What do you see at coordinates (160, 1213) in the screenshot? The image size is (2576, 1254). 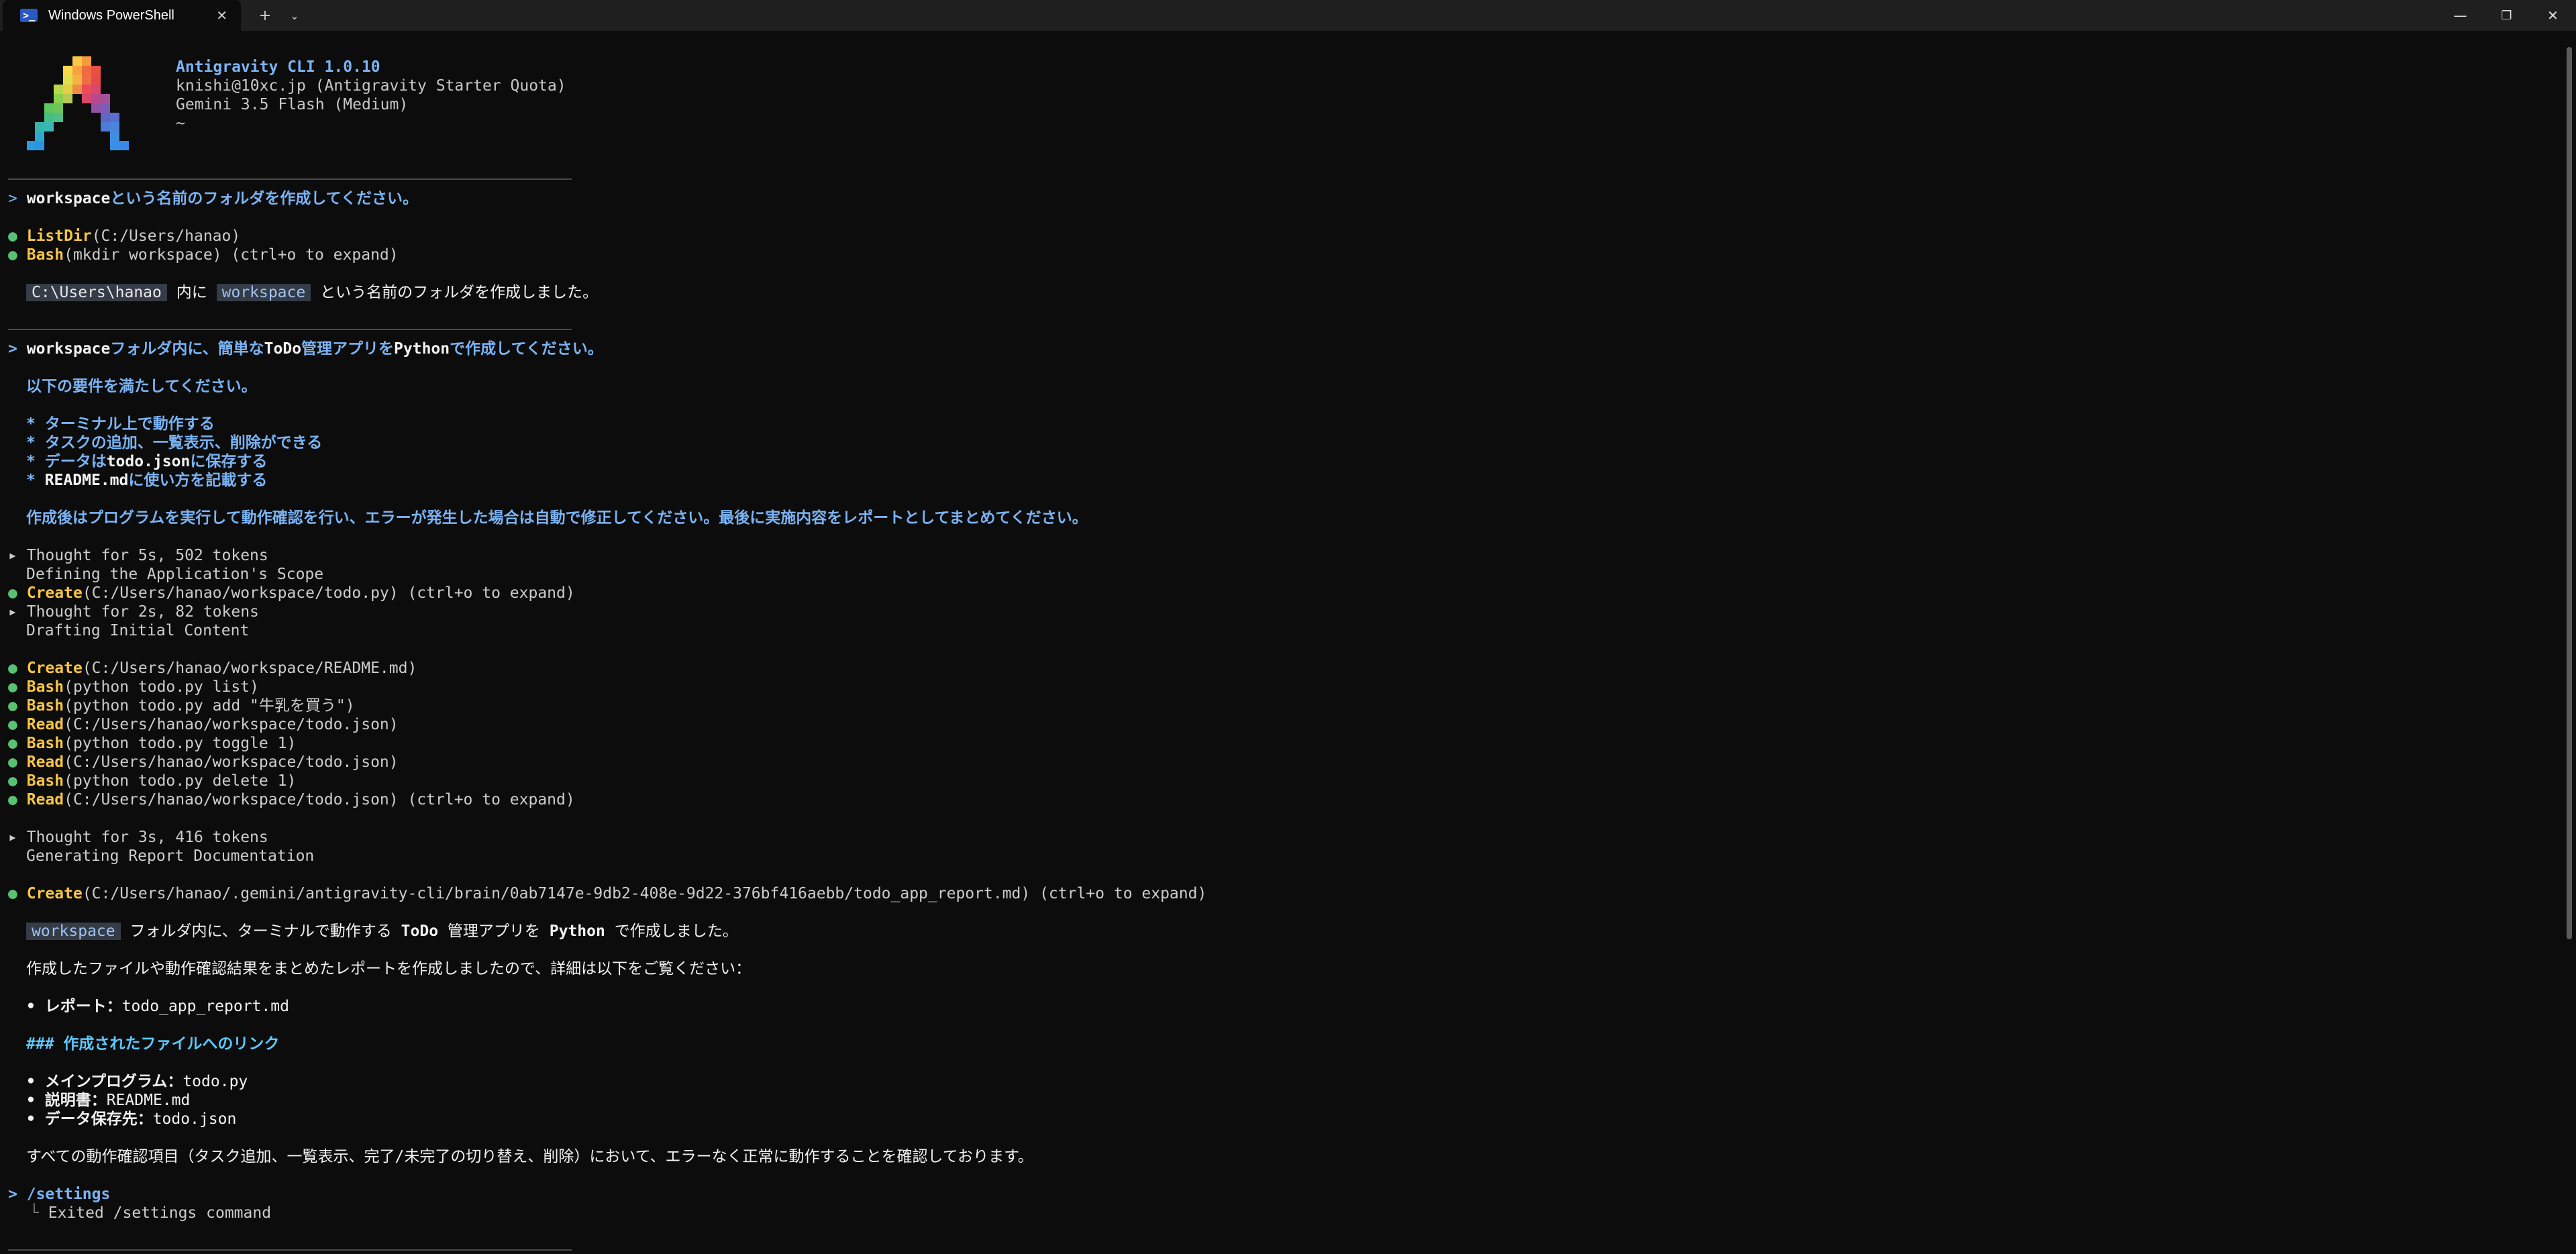 I see `command-result-text: Exited /settings command` at bounding box center [160, 1213].